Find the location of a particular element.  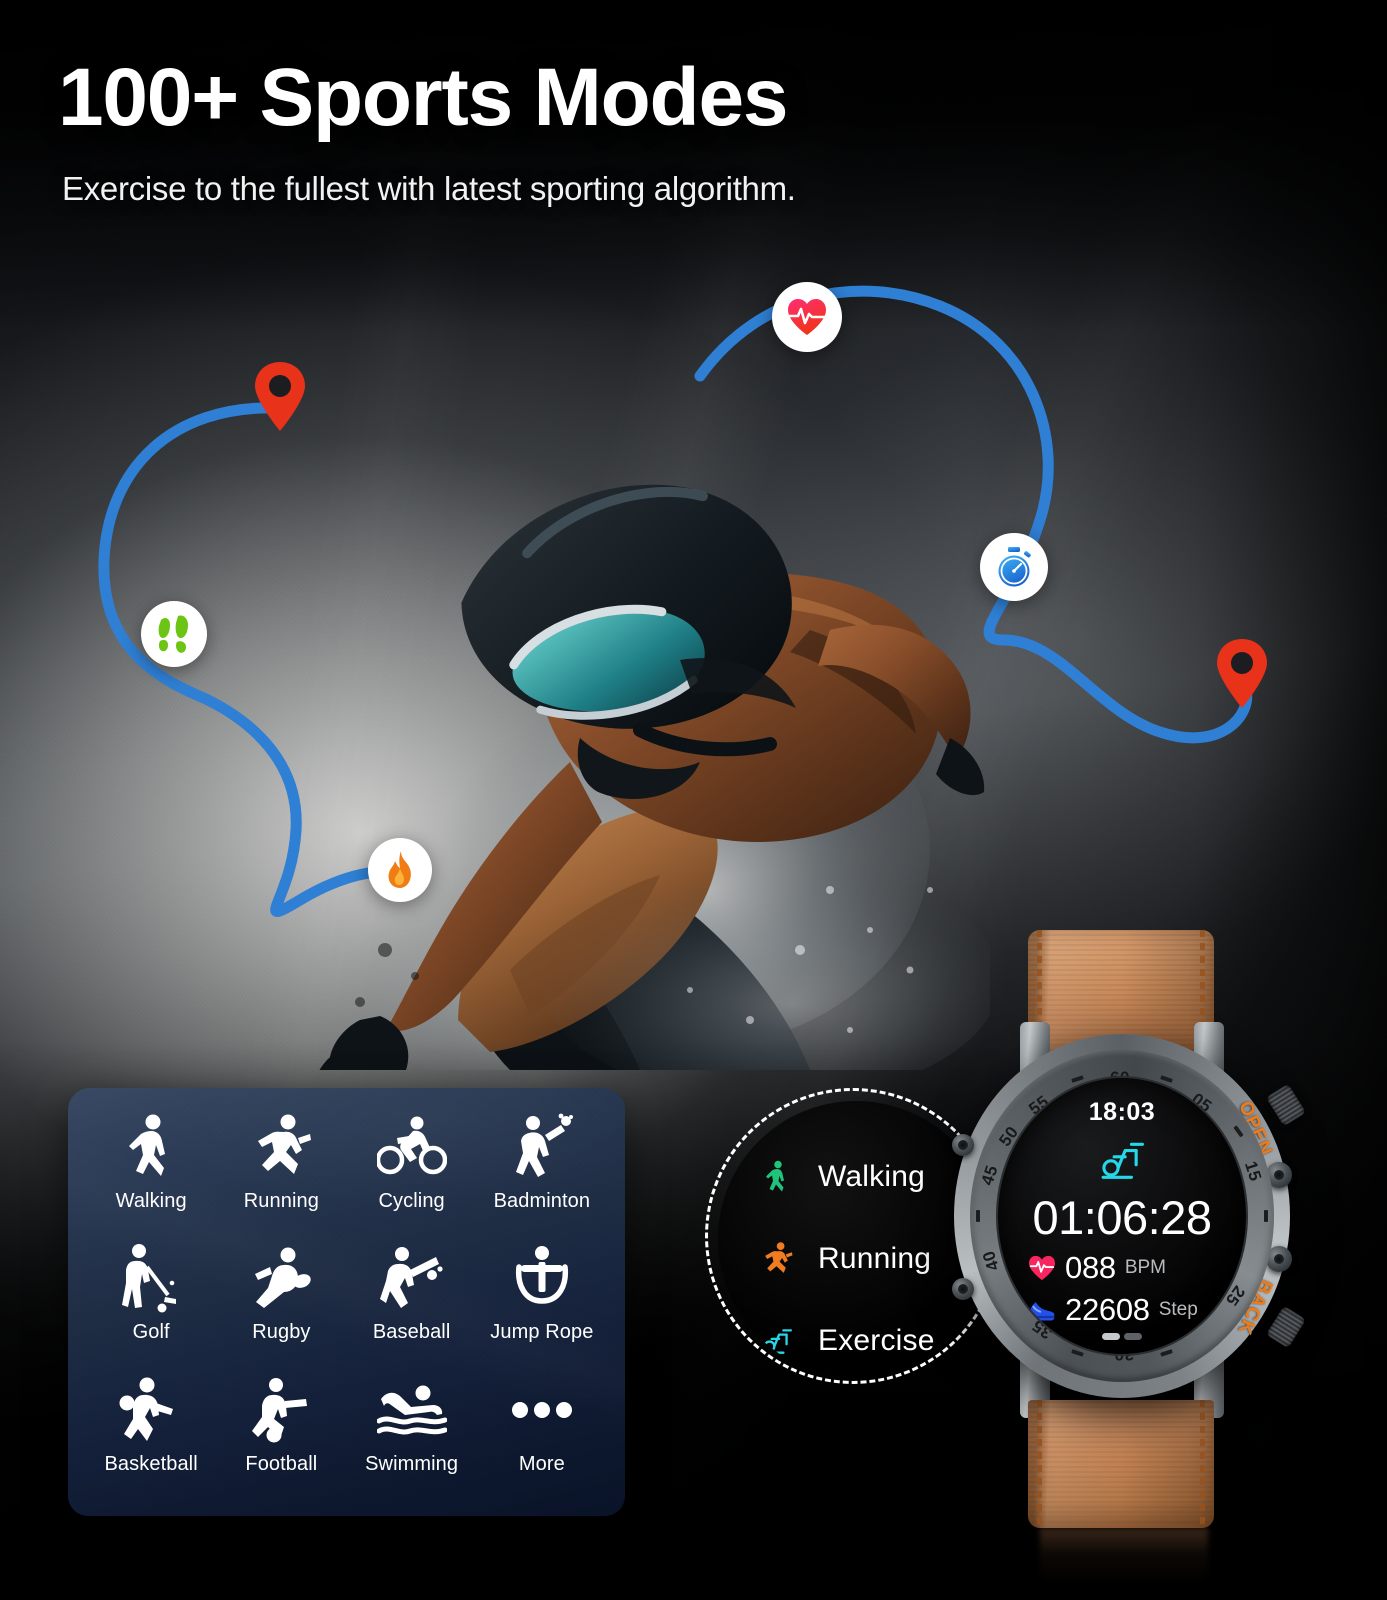

football-icon is located at coordinates (281, 1410).